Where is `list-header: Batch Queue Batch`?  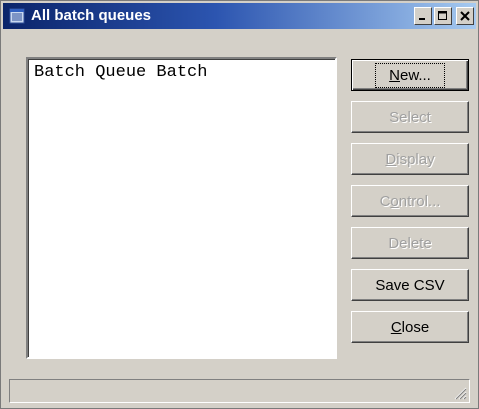
list-header: Batch Queue Batch is located at coordinates (121, 72).